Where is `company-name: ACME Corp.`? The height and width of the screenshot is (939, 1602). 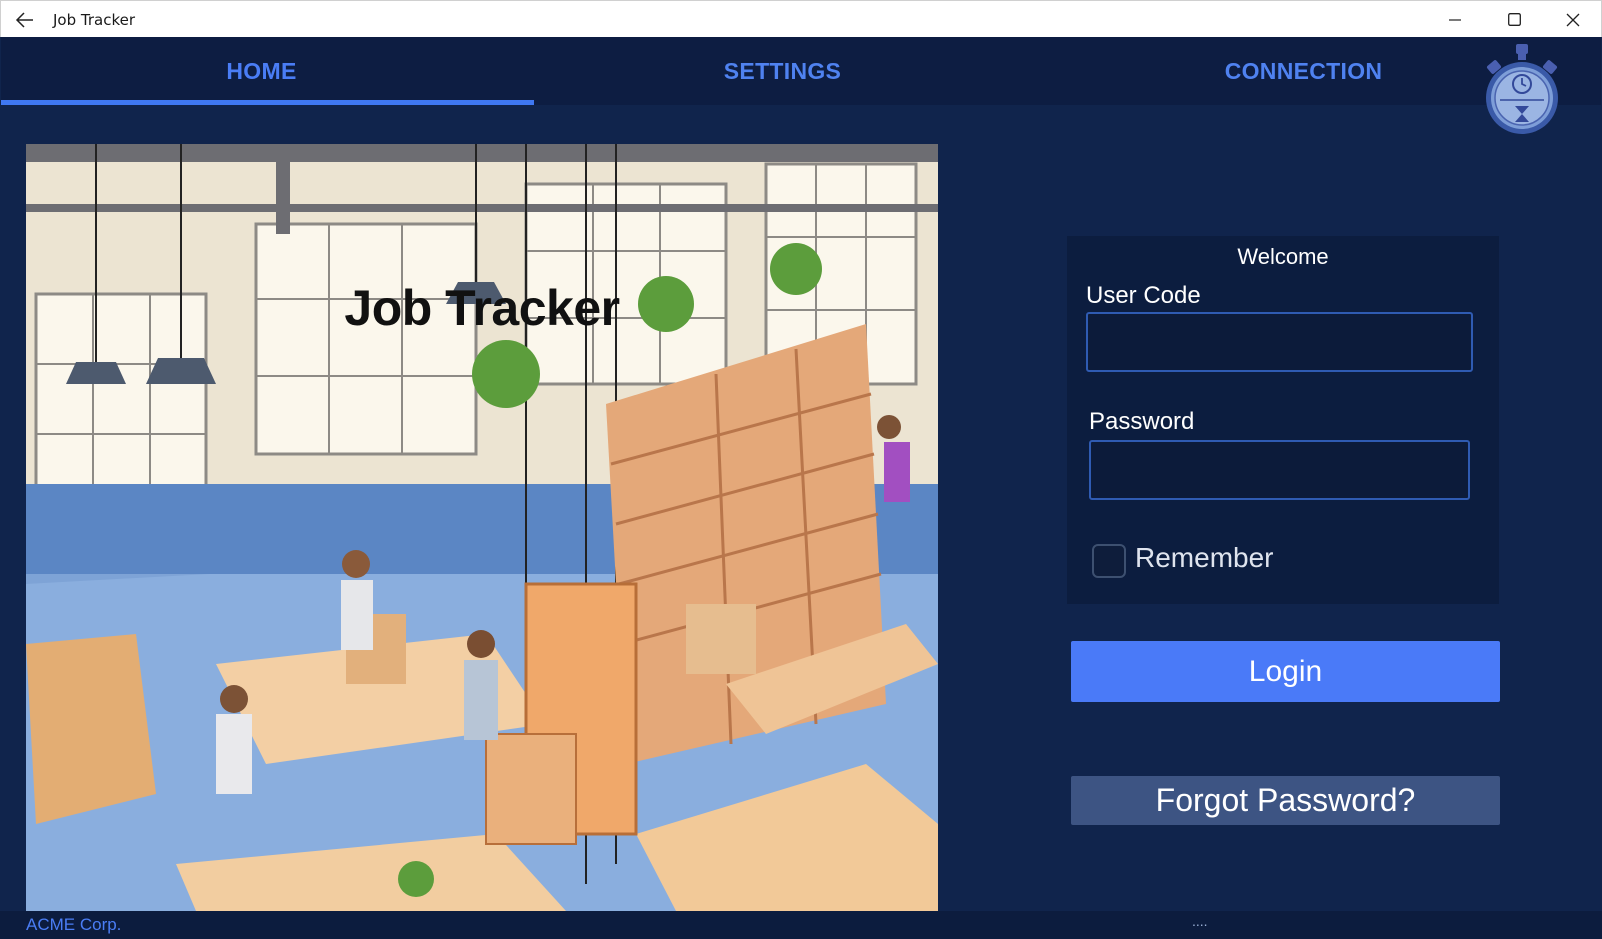
company-name: ACME Corp. is located at coordinates (74, 924).